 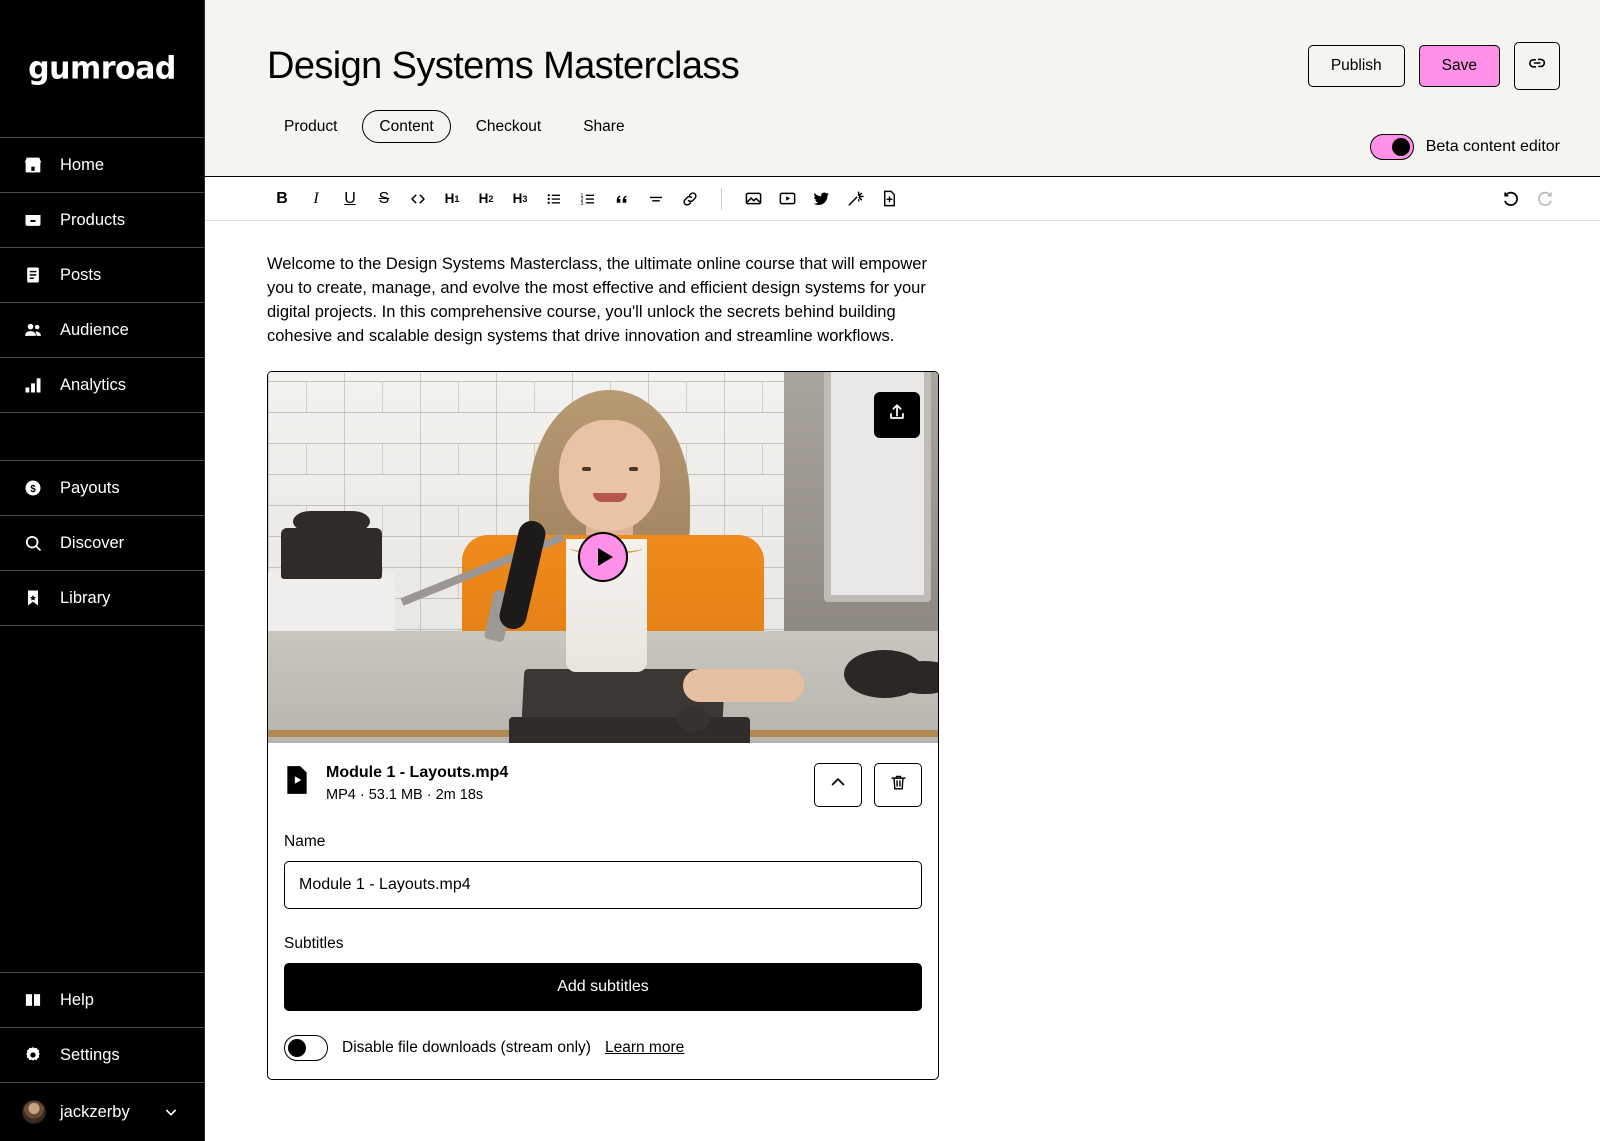 I want to click on thumbnail-person-face, so click(x=609, y=475).